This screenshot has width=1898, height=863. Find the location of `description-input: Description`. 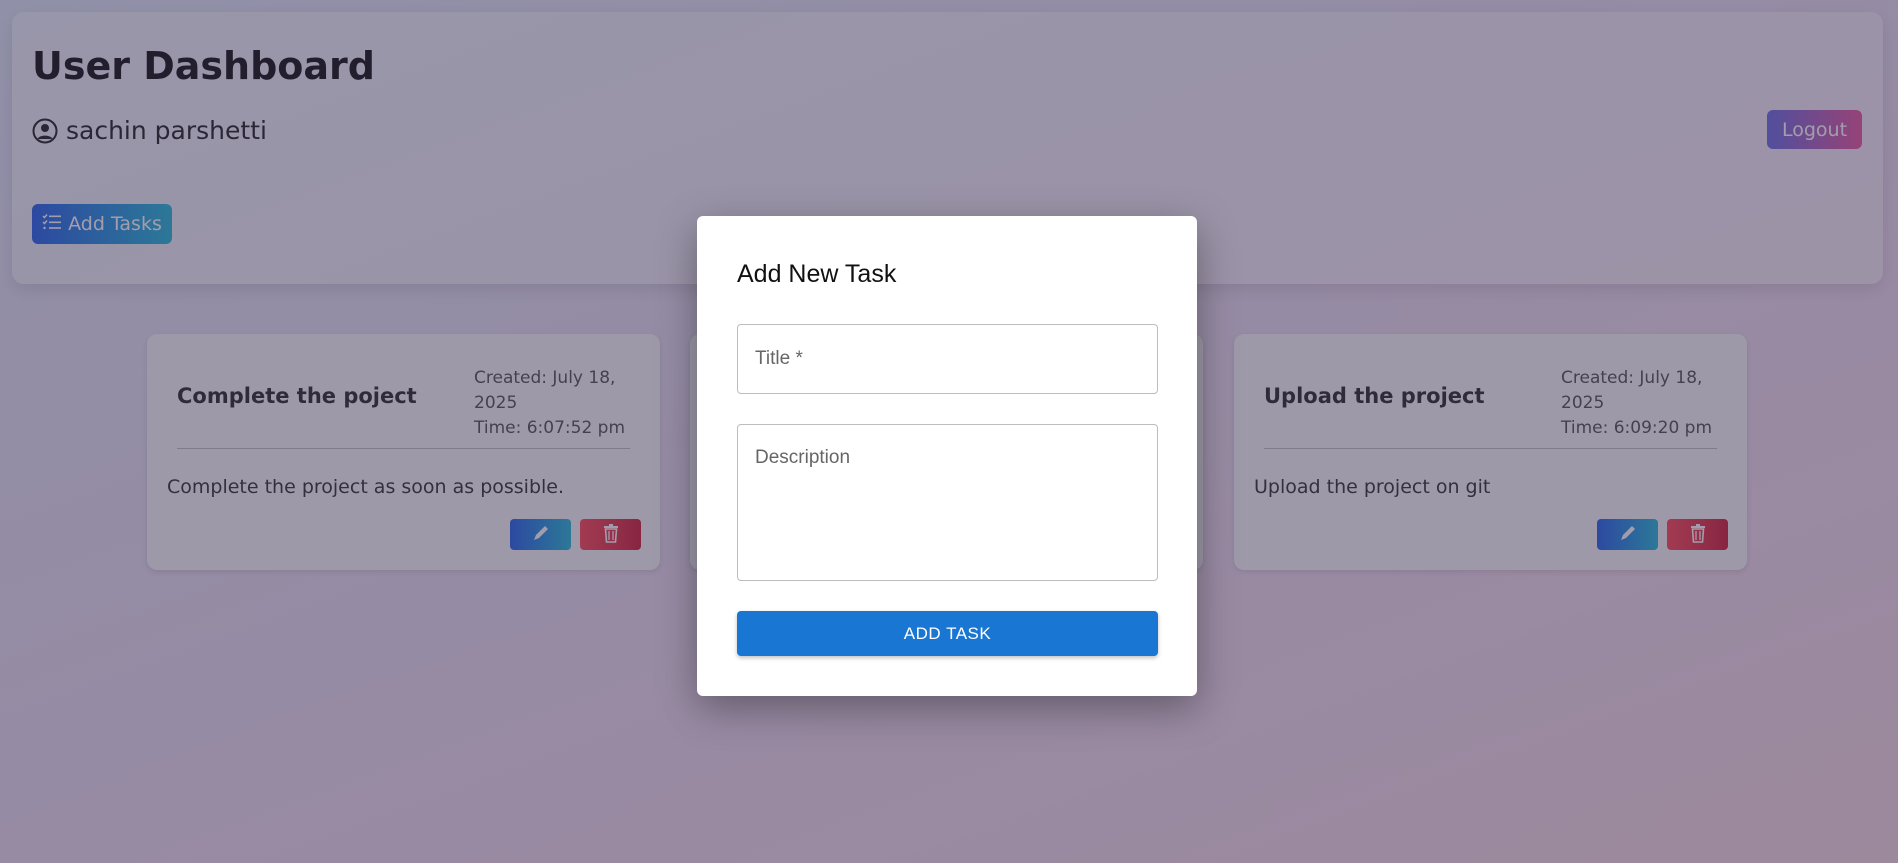

description-input: Description is located at coordinates (947, 502).